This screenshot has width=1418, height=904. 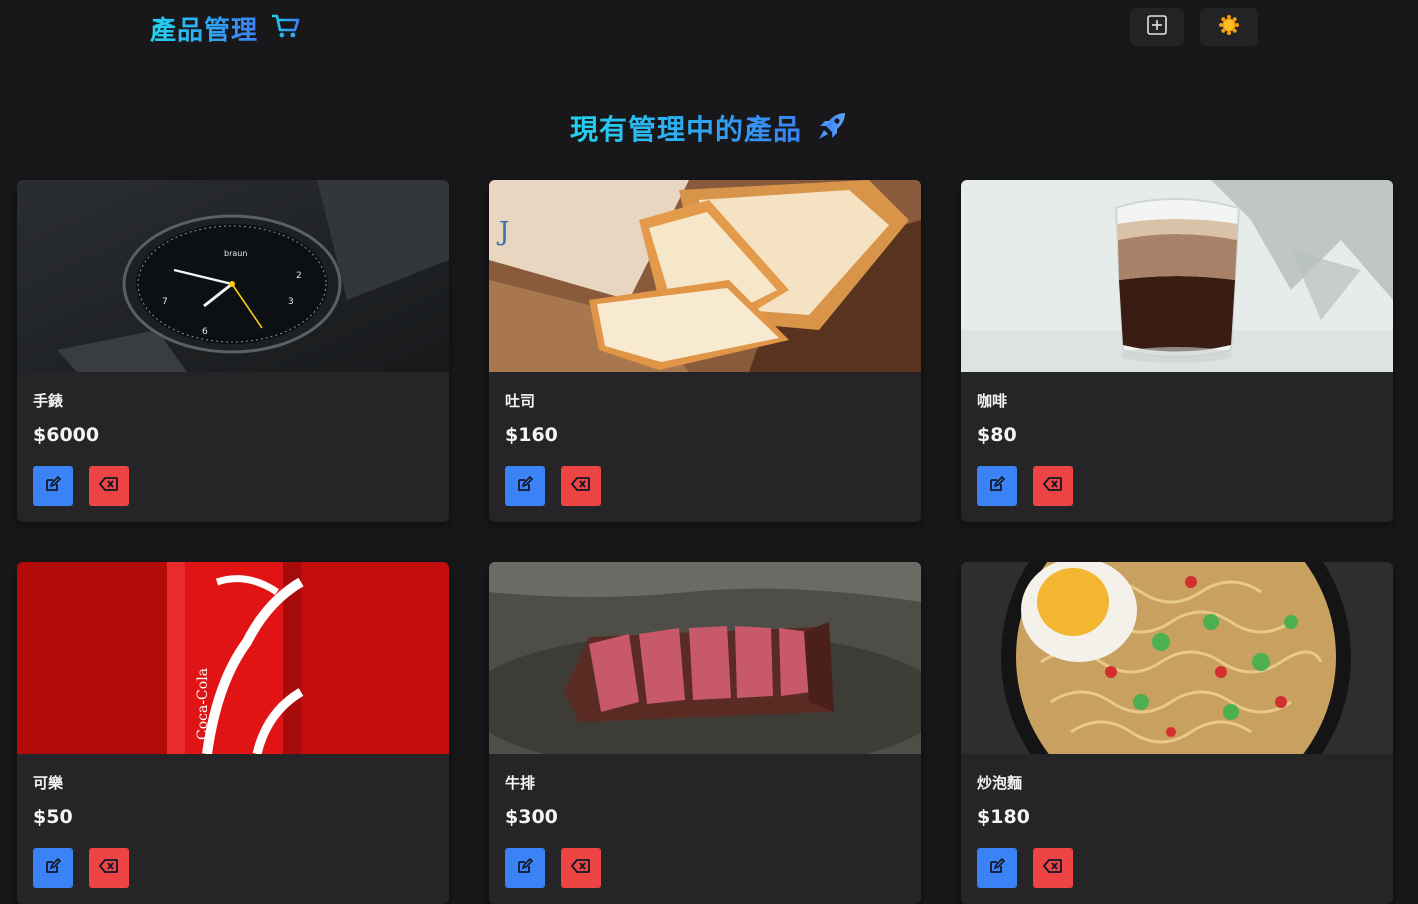 I want to click on svg-text: J, so click(x=502, y=232).